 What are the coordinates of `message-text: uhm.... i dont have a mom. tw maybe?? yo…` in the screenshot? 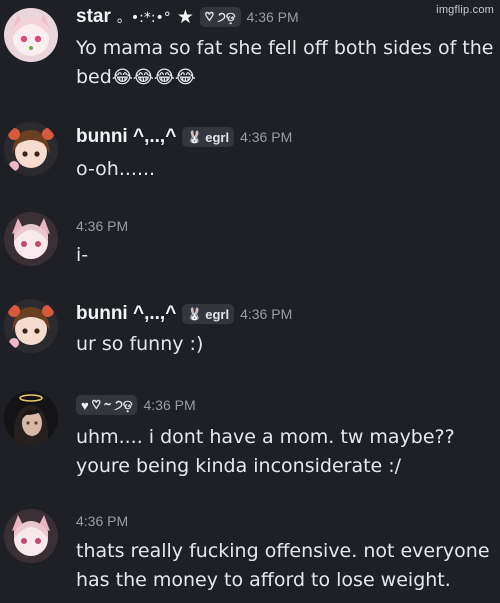 It's located at (265, 451).